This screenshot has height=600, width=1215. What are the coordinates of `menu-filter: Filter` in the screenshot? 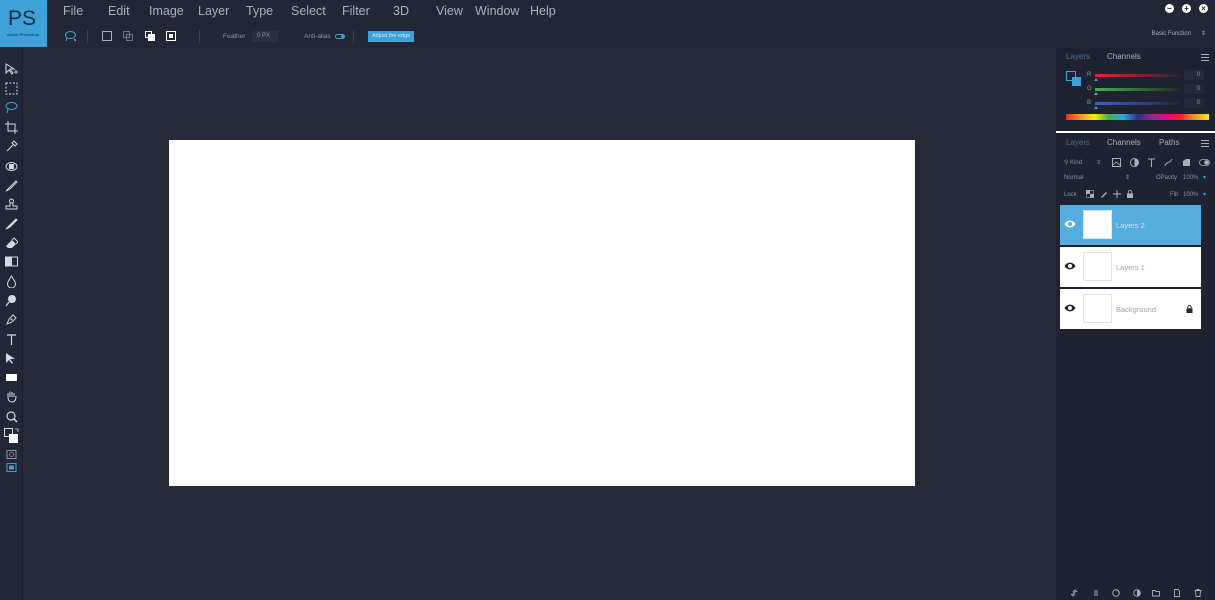 It's located at (356, 11).